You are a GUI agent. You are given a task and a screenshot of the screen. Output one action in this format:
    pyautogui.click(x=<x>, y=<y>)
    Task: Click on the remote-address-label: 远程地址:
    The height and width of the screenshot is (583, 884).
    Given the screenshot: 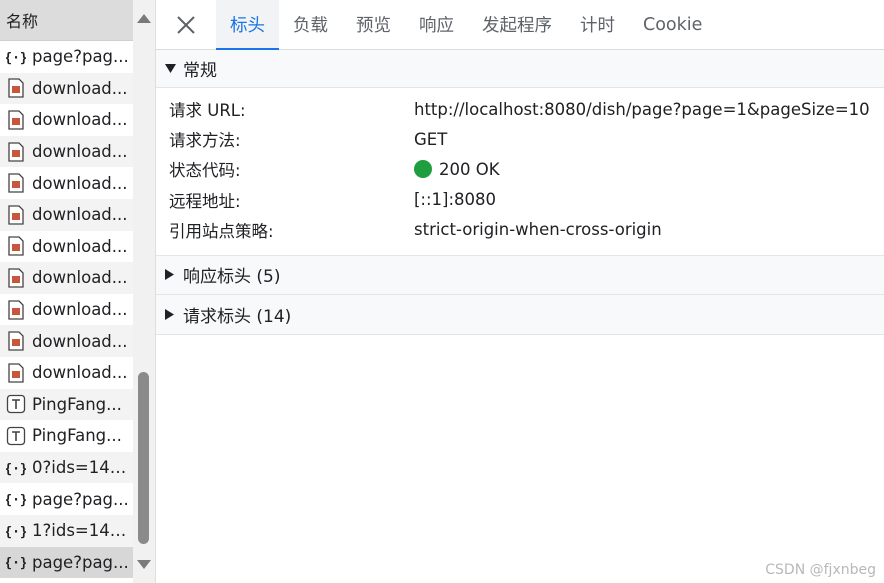 What is the action you would take?
    pyautogui.click(x=205, y=201)
    